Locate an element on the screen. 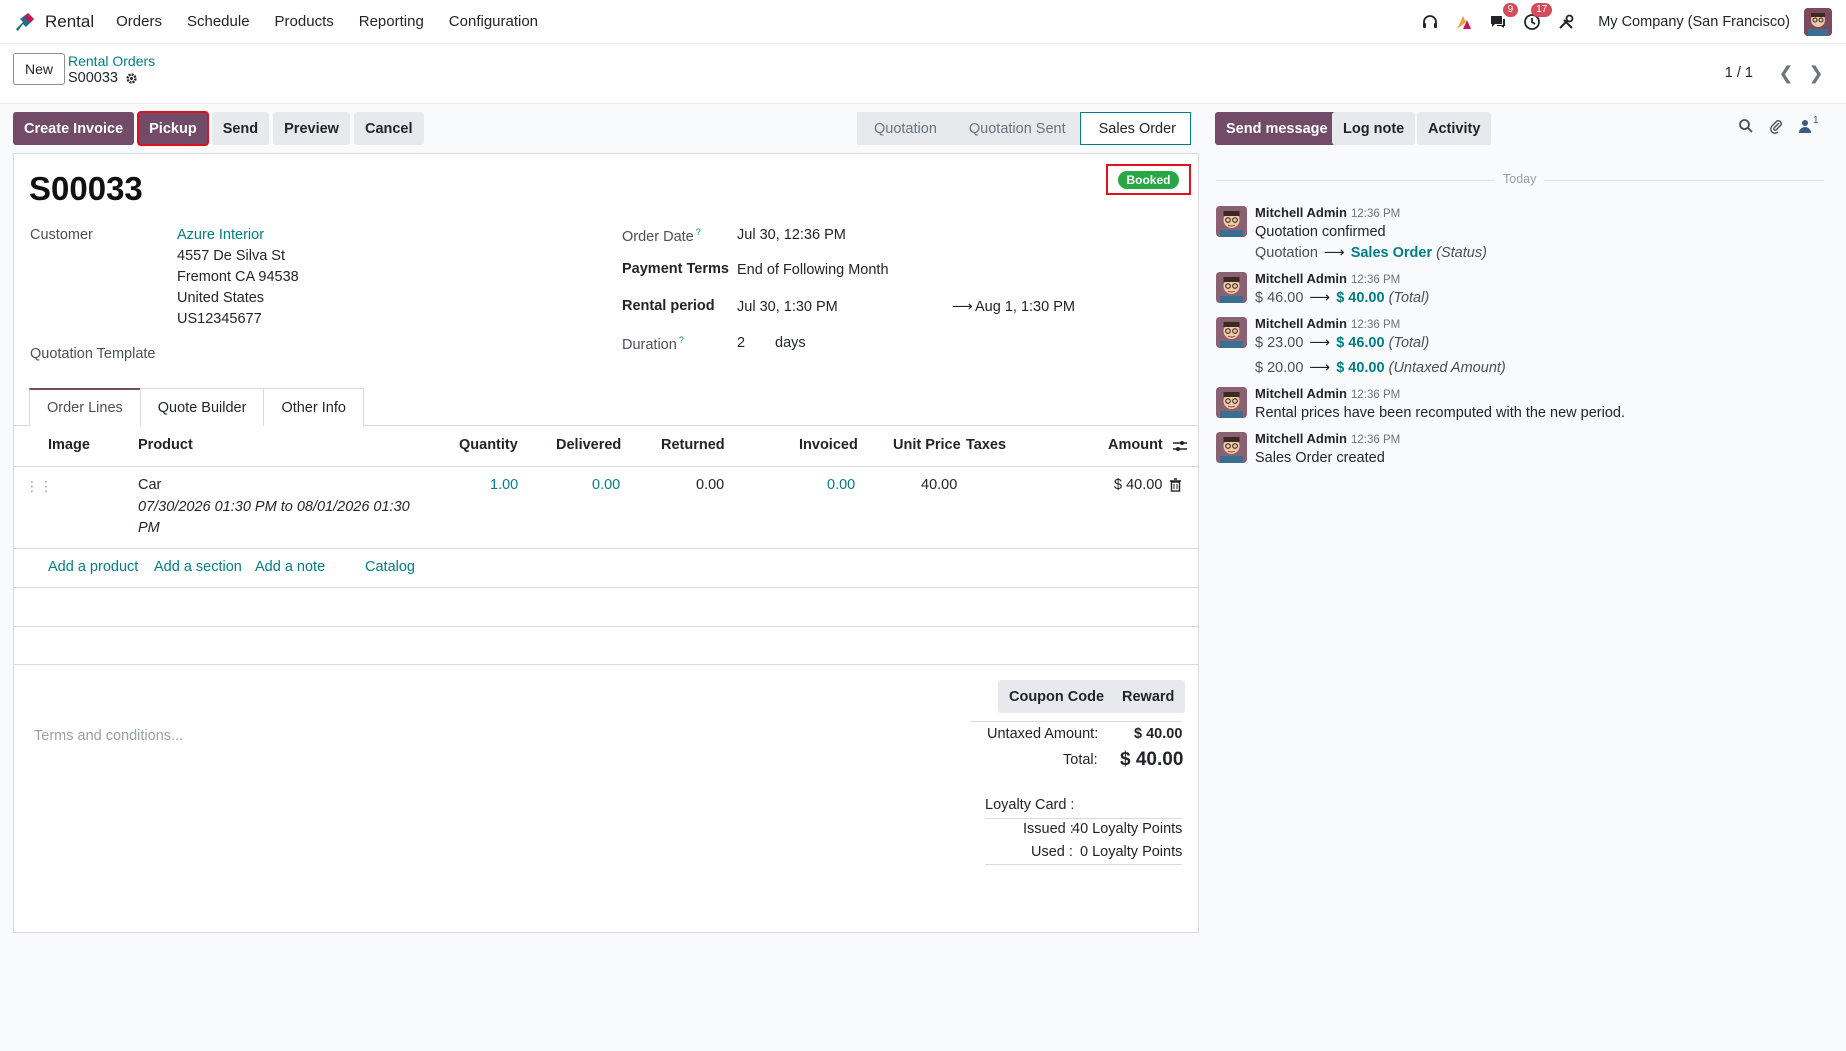  tab-order-lines: Order Lines is located at coordinates (85, 407).